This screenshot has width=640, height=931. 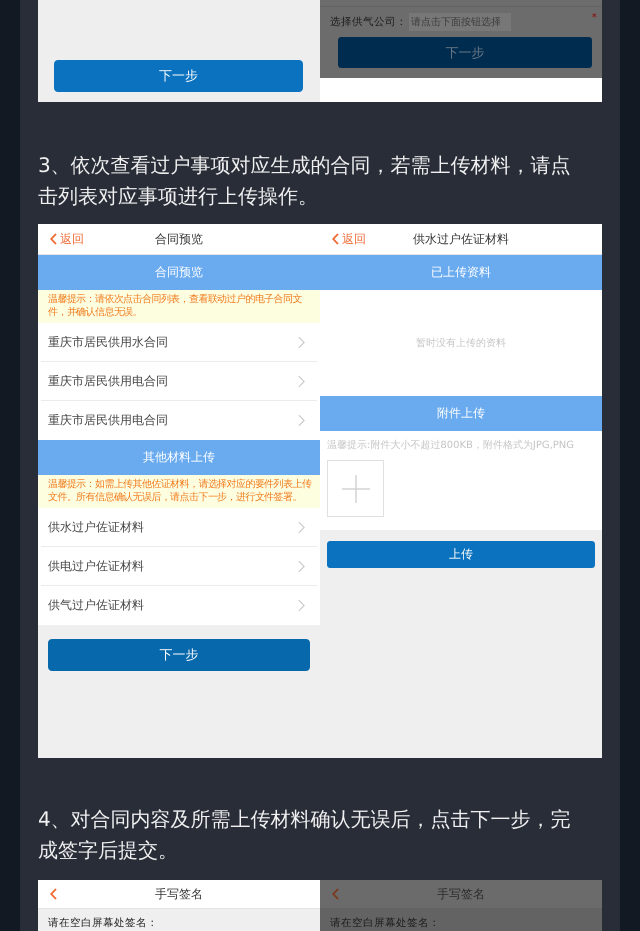 I want to click on section-header: 其他材料上传, so click(x=179, y=457).